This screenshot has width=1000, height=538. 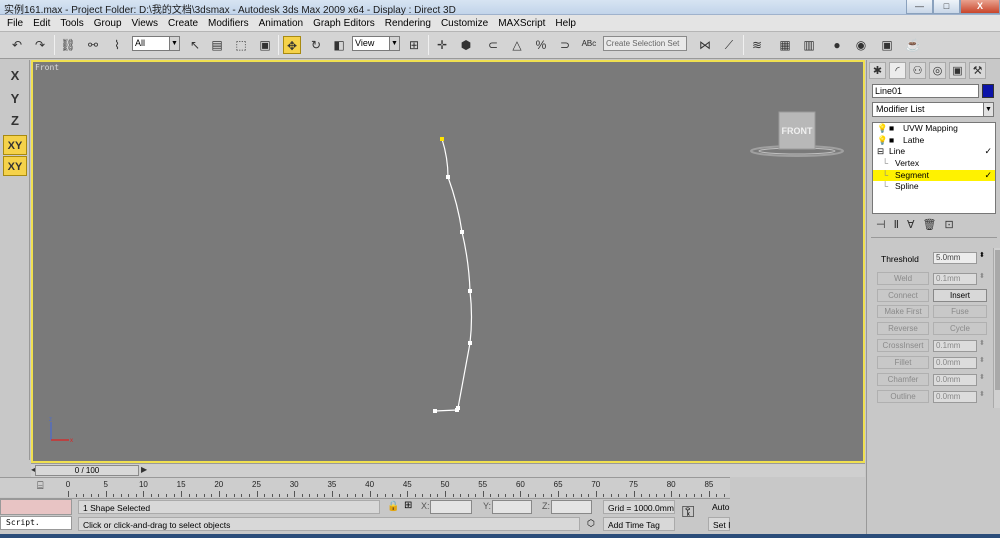 What do you see at coordinates (144, 469) in the screenshot?
I see `chevron-right-icon: ▶` at bounding box center [144, 469].